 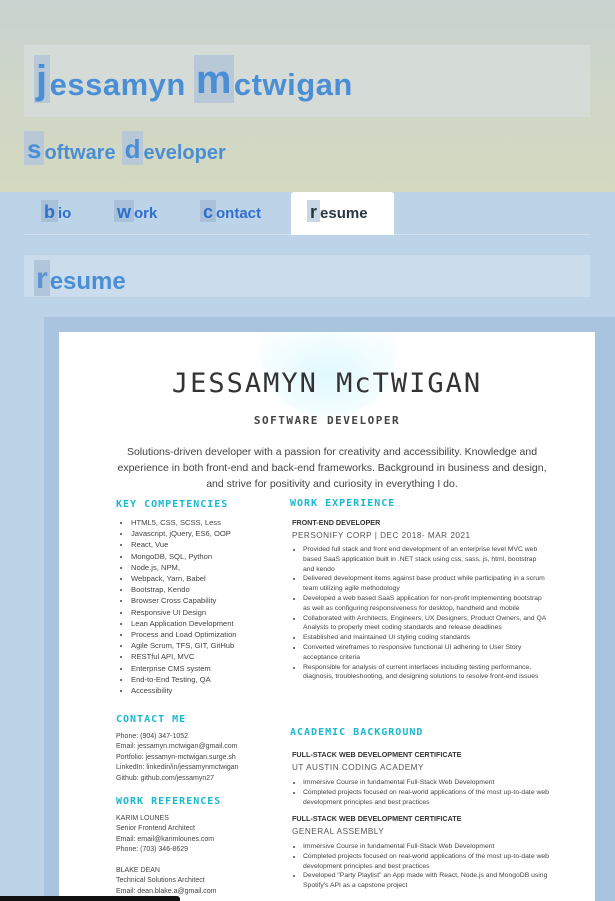 I want to click on section-title: resume, so click(x=80, y=278).